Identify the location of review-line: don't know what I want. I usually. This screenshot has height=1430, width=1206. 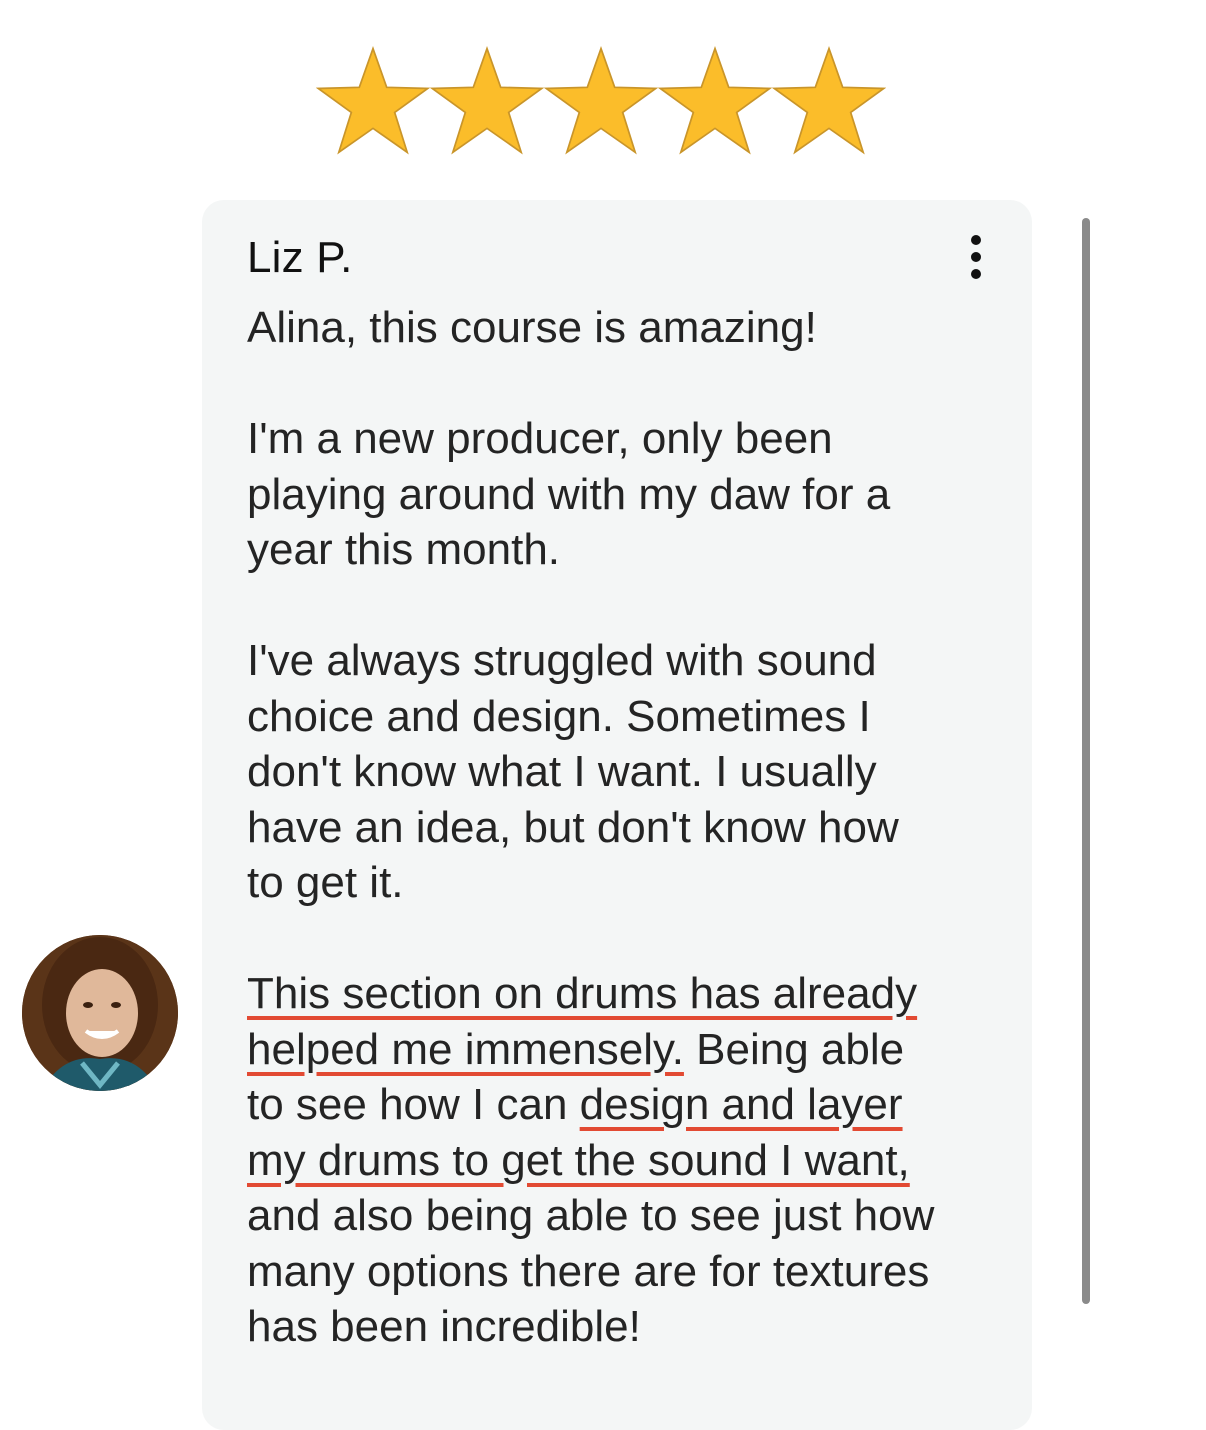
(562, 771).